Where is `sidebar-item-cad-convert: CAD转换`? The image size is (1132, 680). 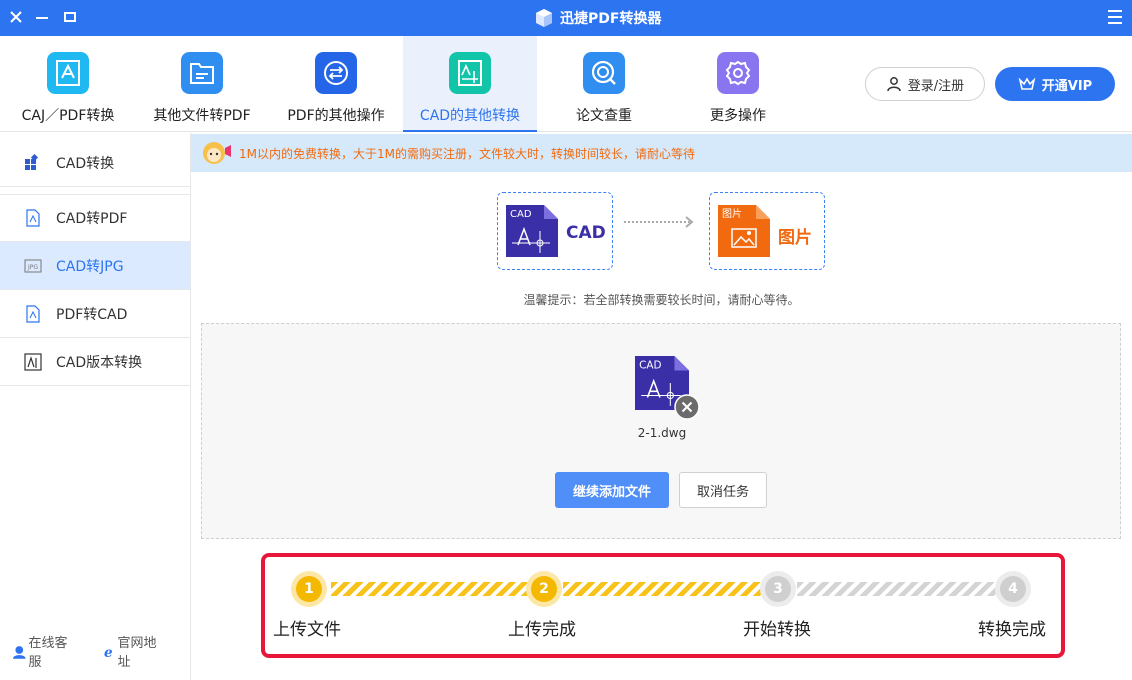 sidebar-item-cad-convert: CAD转换 is located at coordinates (95, 163).